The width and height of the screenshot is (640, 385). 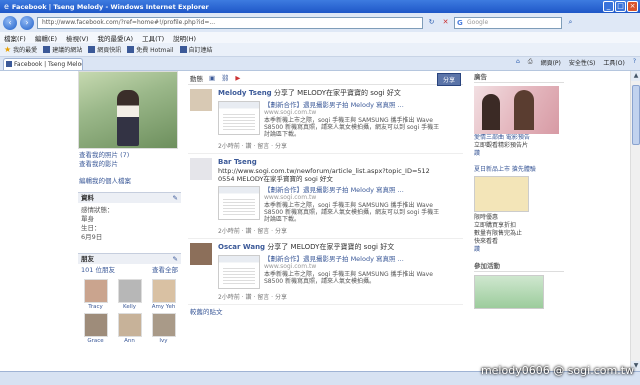 I want to click on video-icon: ▶, so click(x=237, y=78).